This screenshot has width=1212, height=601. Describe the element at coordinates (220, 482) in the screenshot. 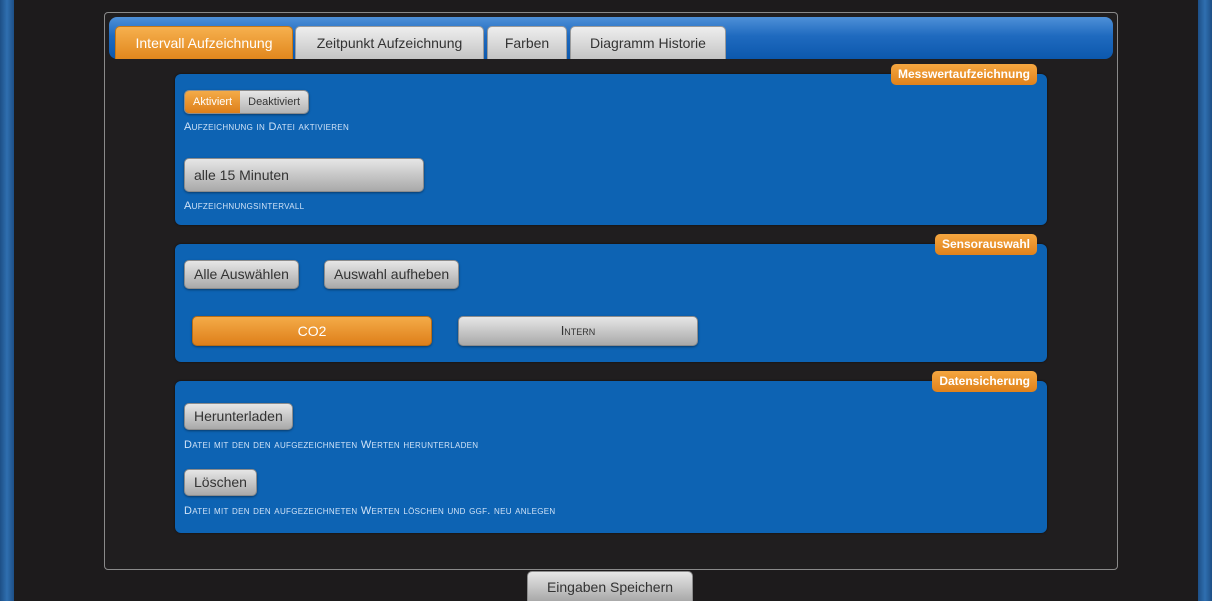

I see `delete-button: Löschen` at that location.